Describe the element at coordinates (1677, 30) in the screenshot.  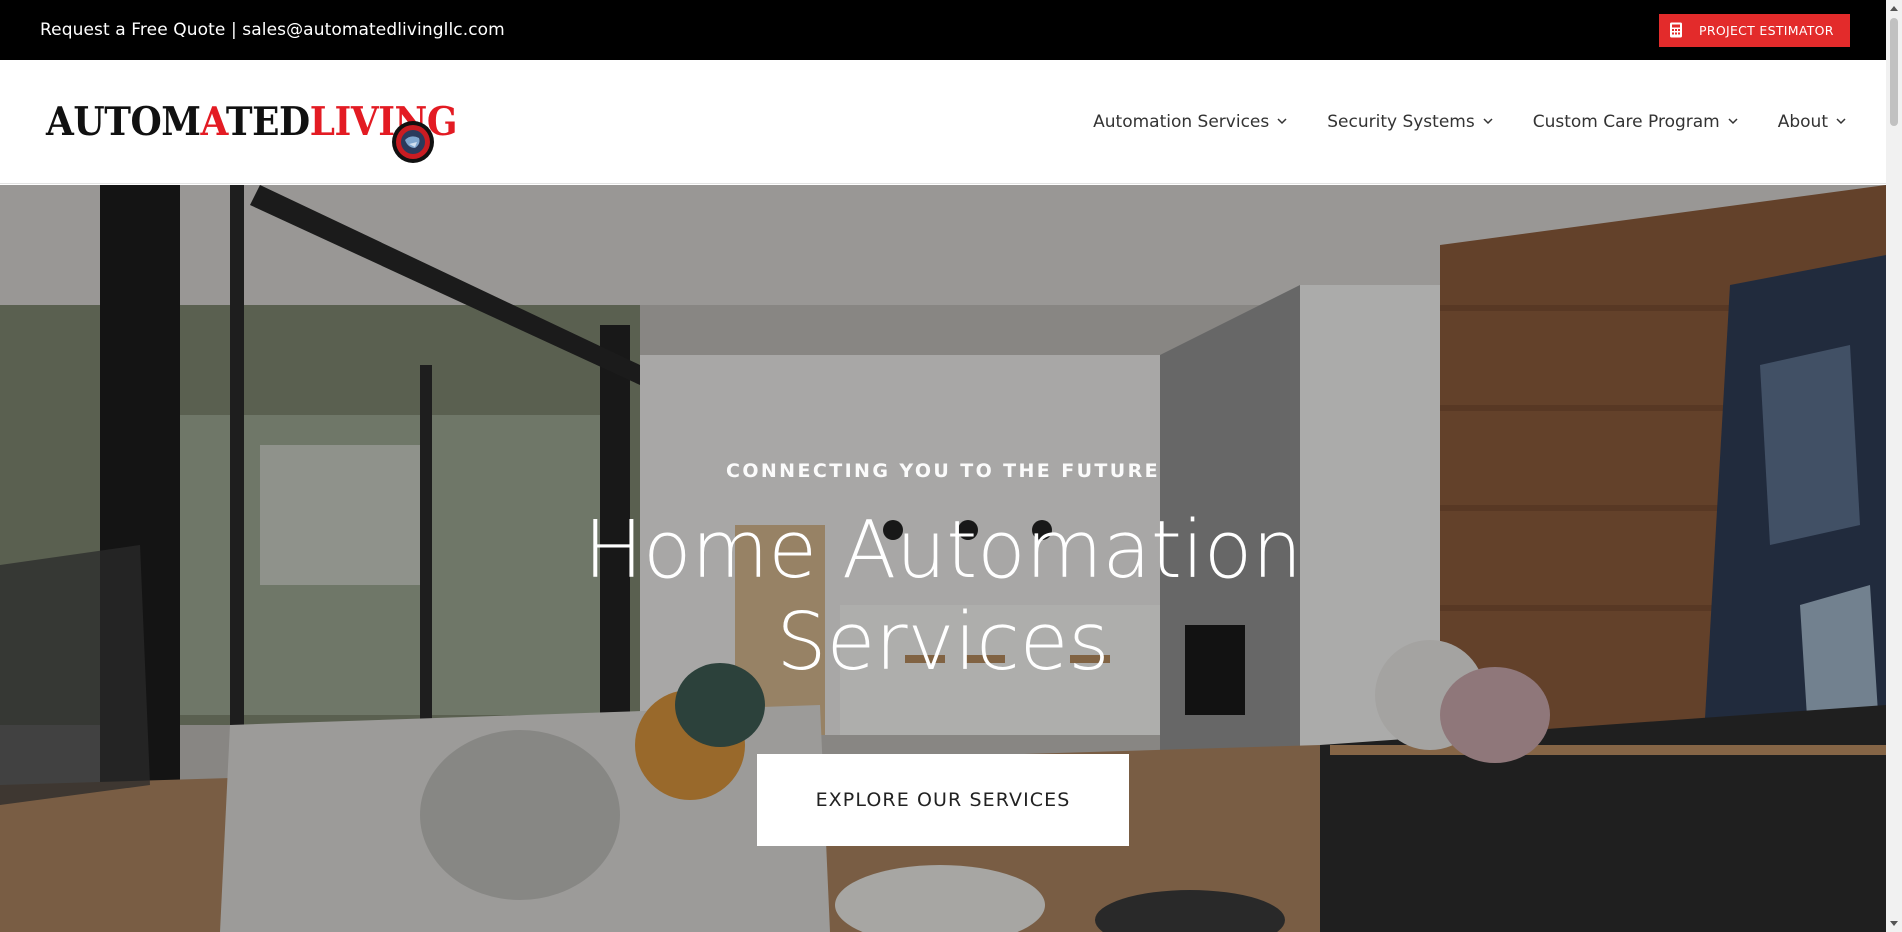
I see `calculator-icon` at that location.